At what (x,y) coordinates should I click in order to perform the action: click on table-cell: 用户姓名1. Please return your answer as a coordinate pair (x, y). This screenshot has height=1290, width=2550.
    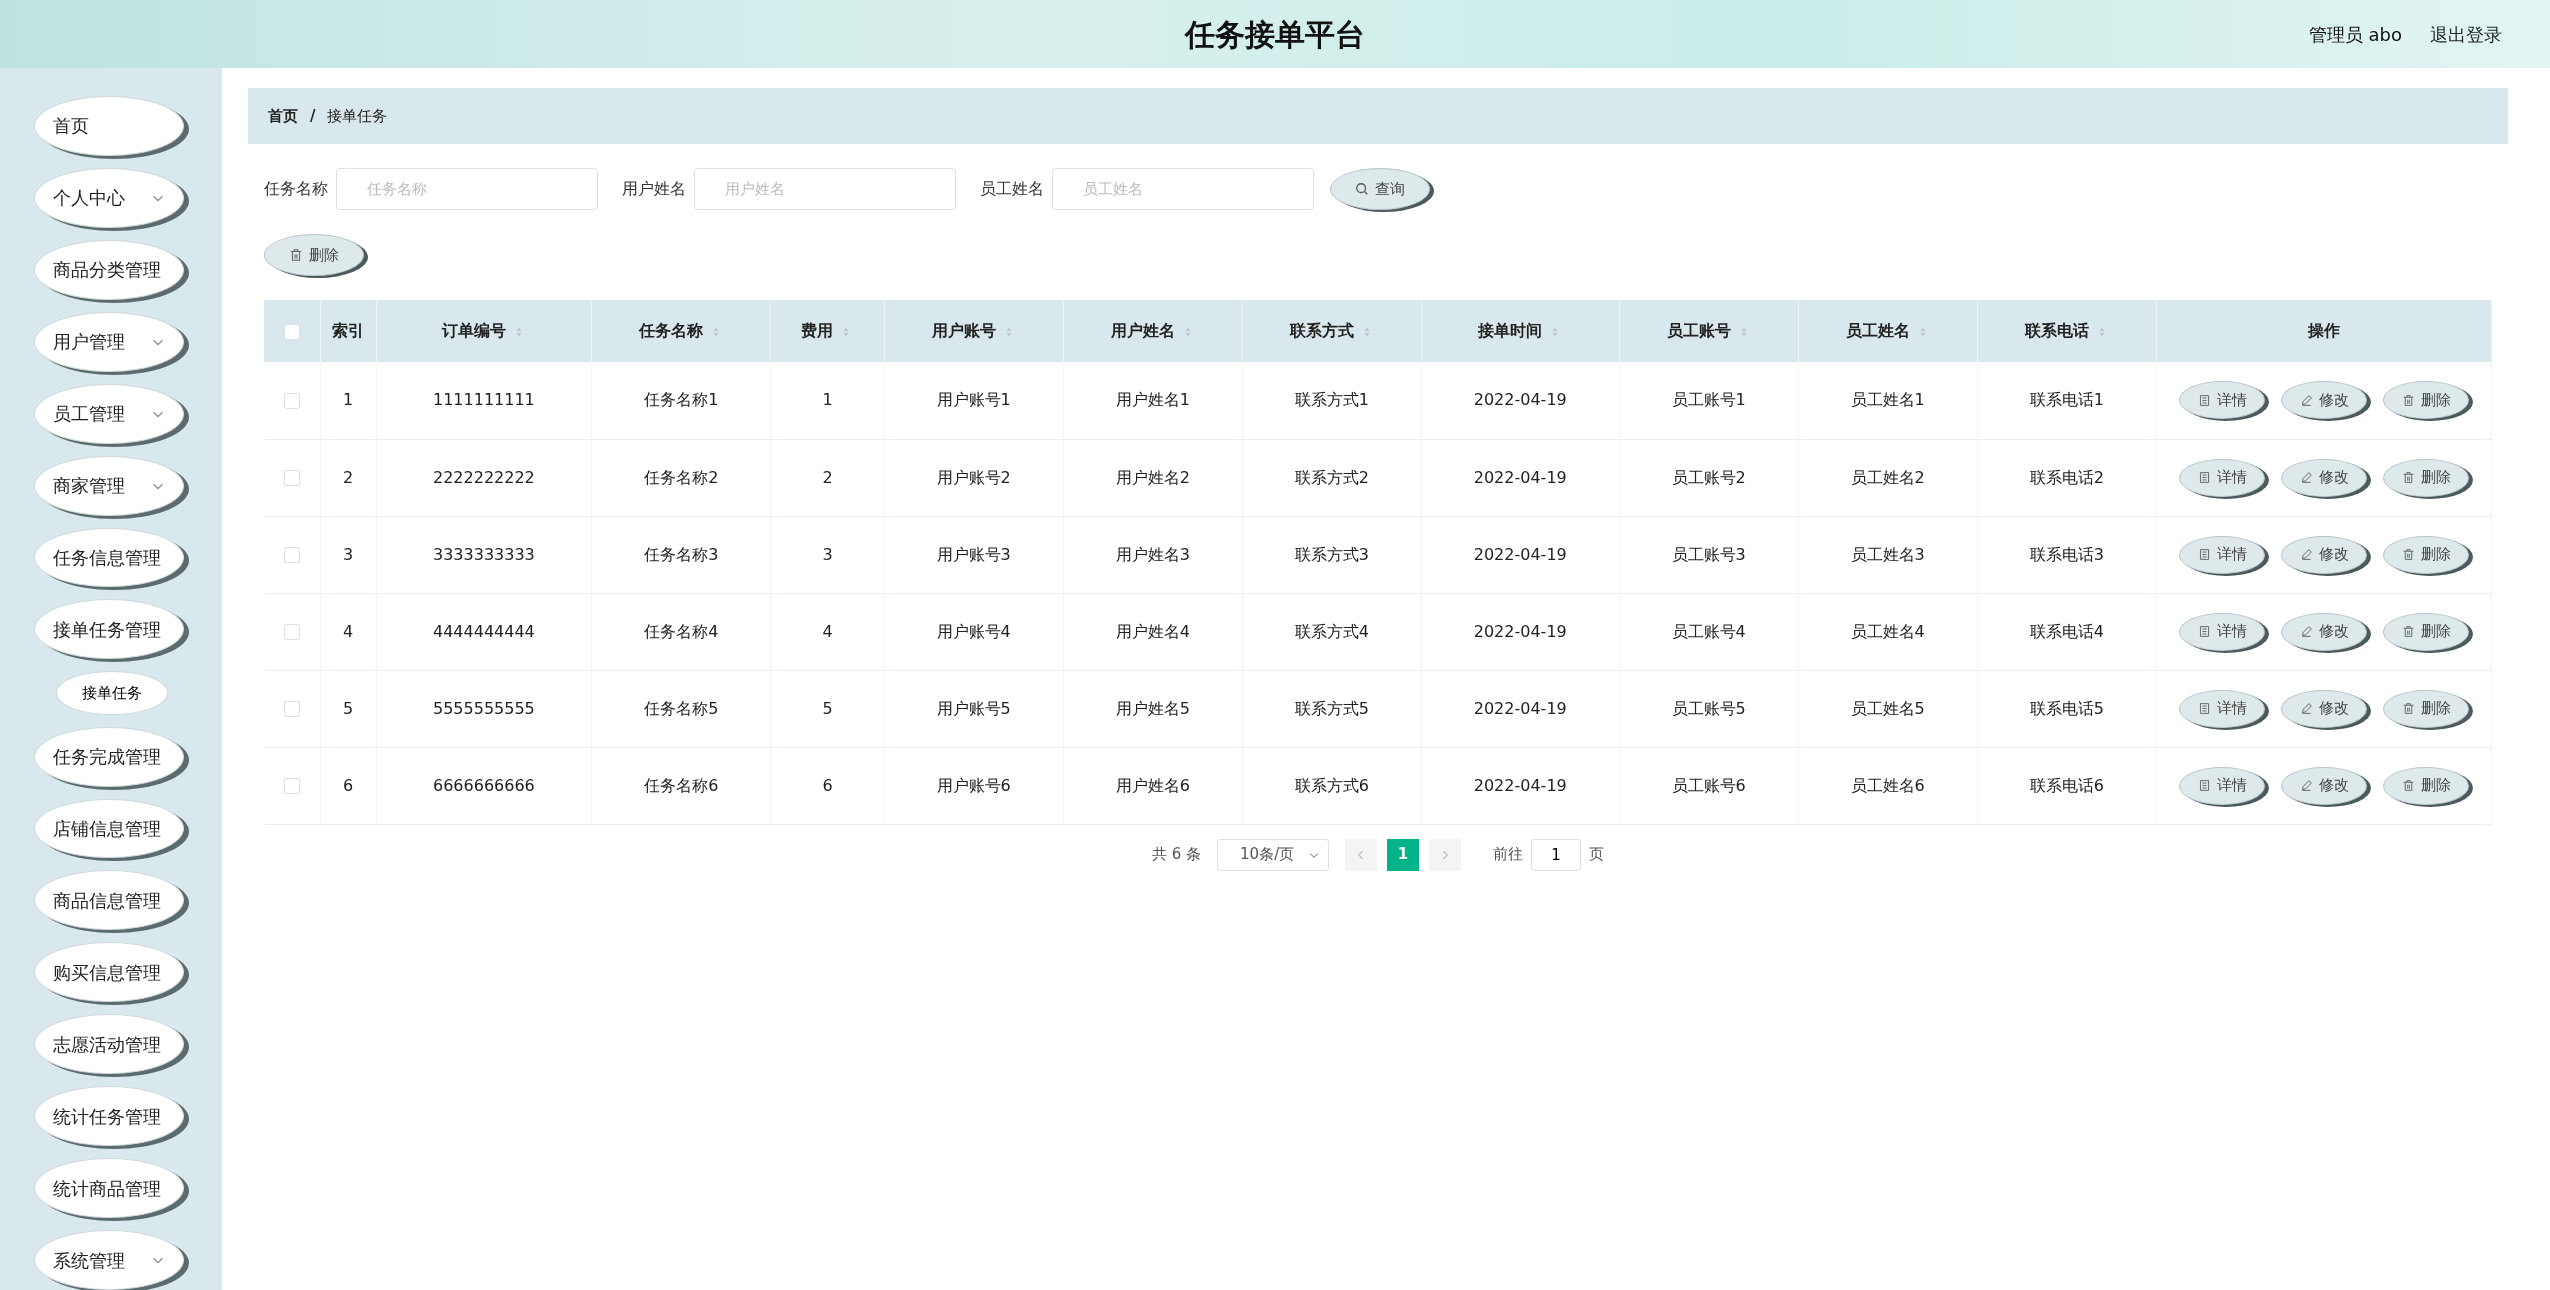
    Looking at the image, I should click on (1152, 400).